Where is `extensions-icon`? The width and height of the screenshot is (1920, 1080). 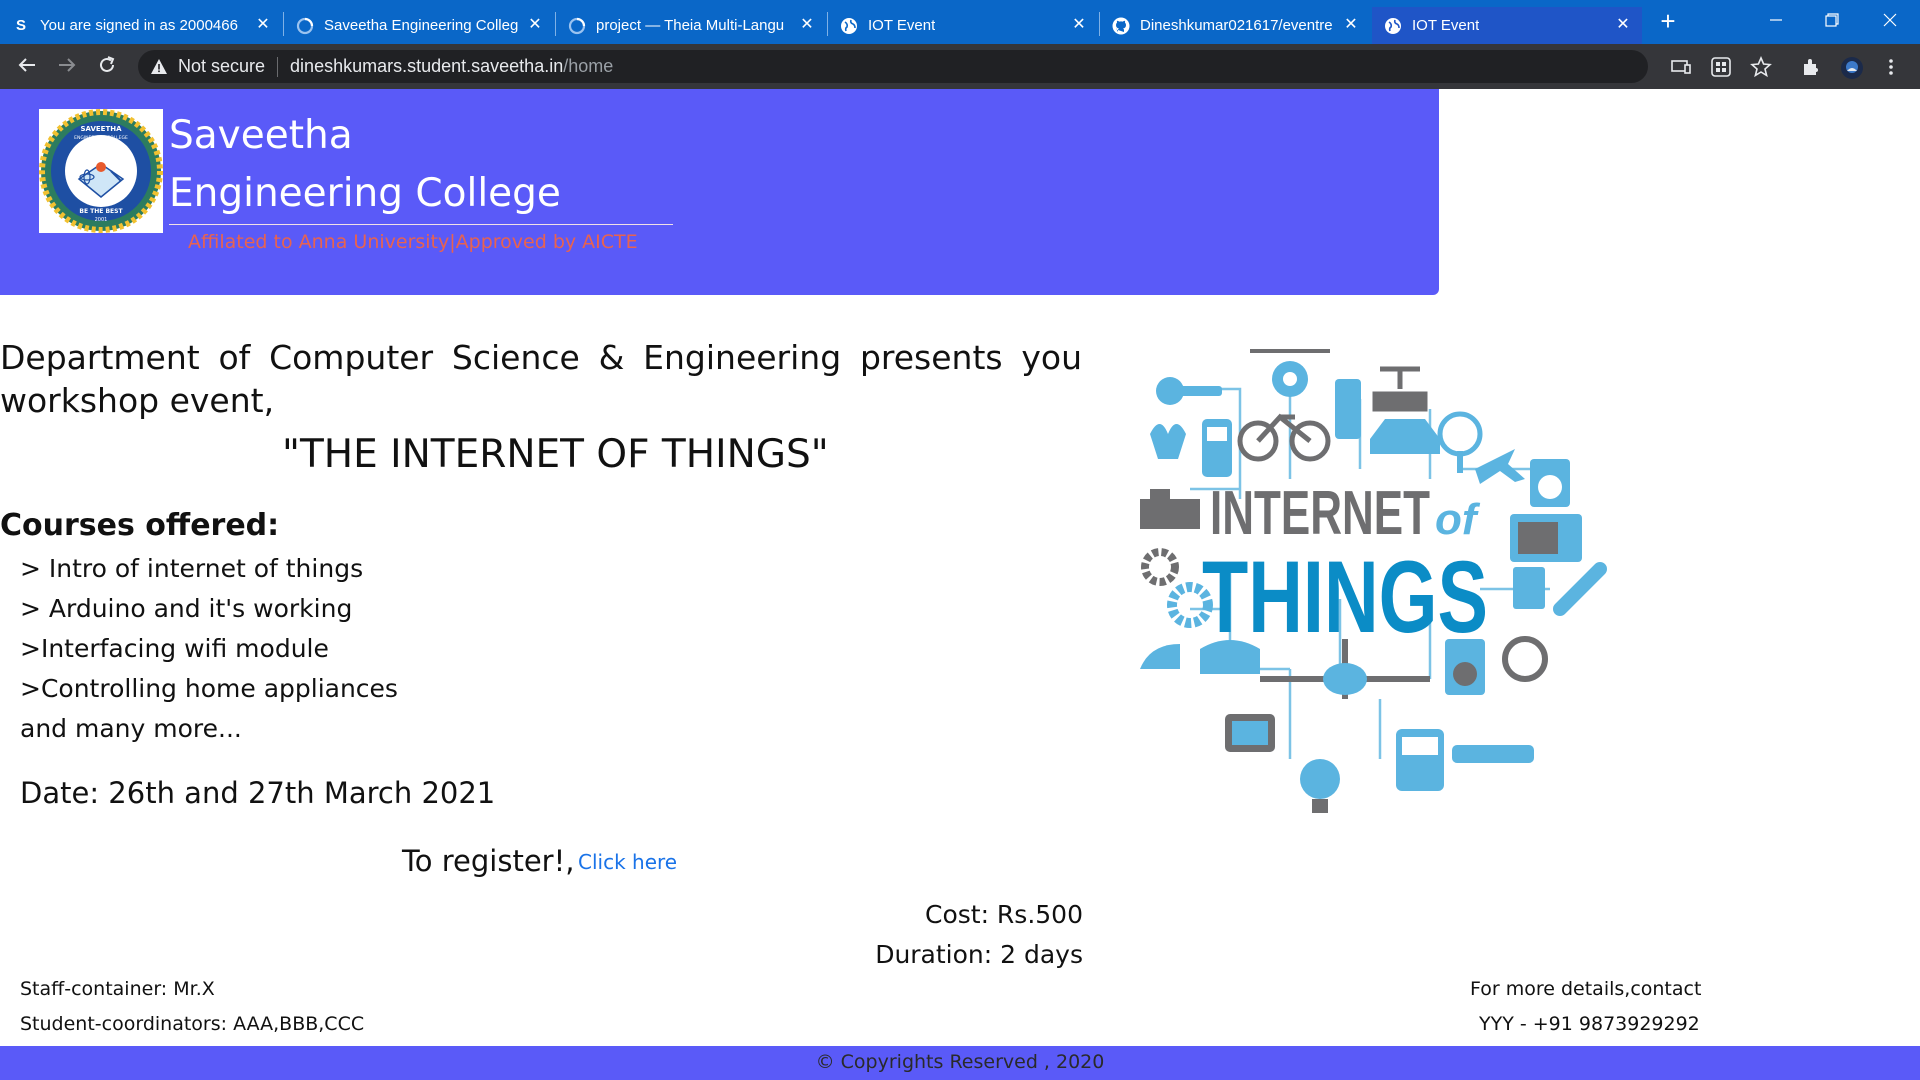 extensions-icon is located at coordinates (1811, 67).